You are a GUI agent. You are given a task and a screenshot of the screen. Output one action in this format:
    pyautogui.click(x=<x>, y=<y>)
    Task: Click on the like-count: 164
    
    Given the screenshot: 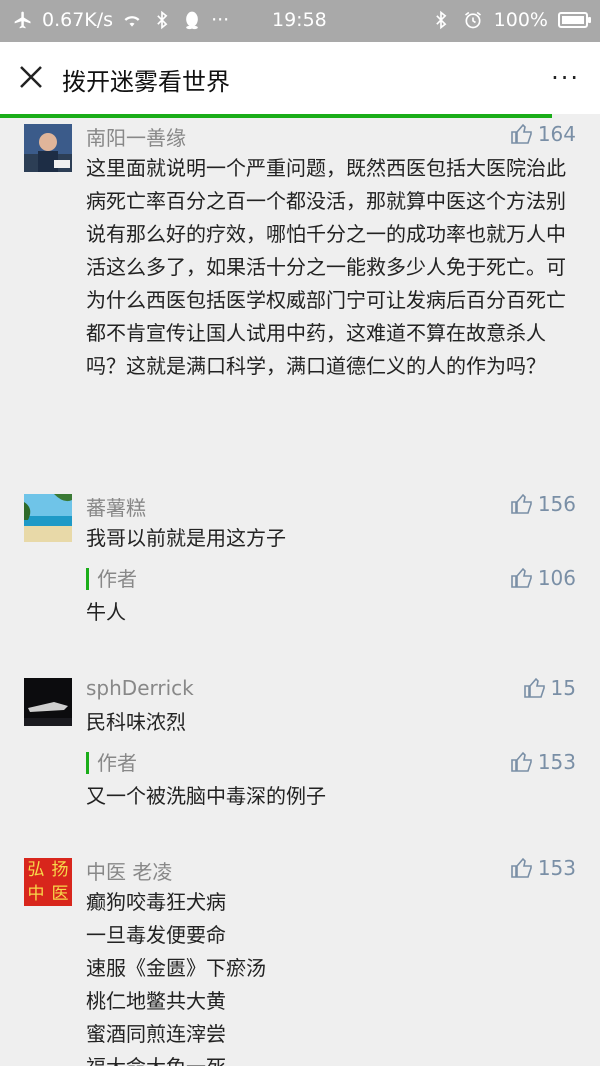 What is the action you would take?
    pyautogui.click(x=556, y=134)
    